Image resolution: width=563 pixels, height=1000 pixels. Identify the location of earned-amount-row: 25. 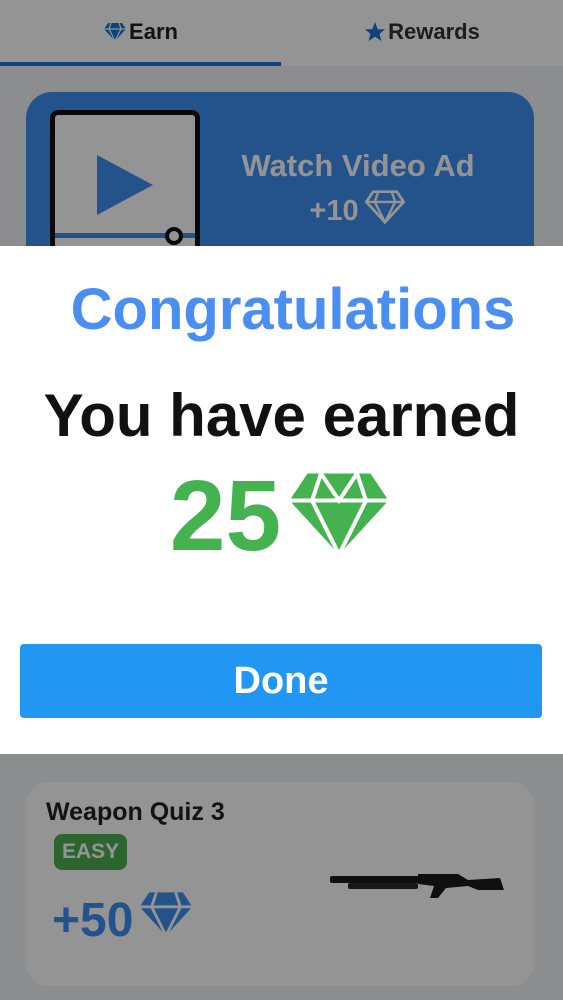
(281, 516).